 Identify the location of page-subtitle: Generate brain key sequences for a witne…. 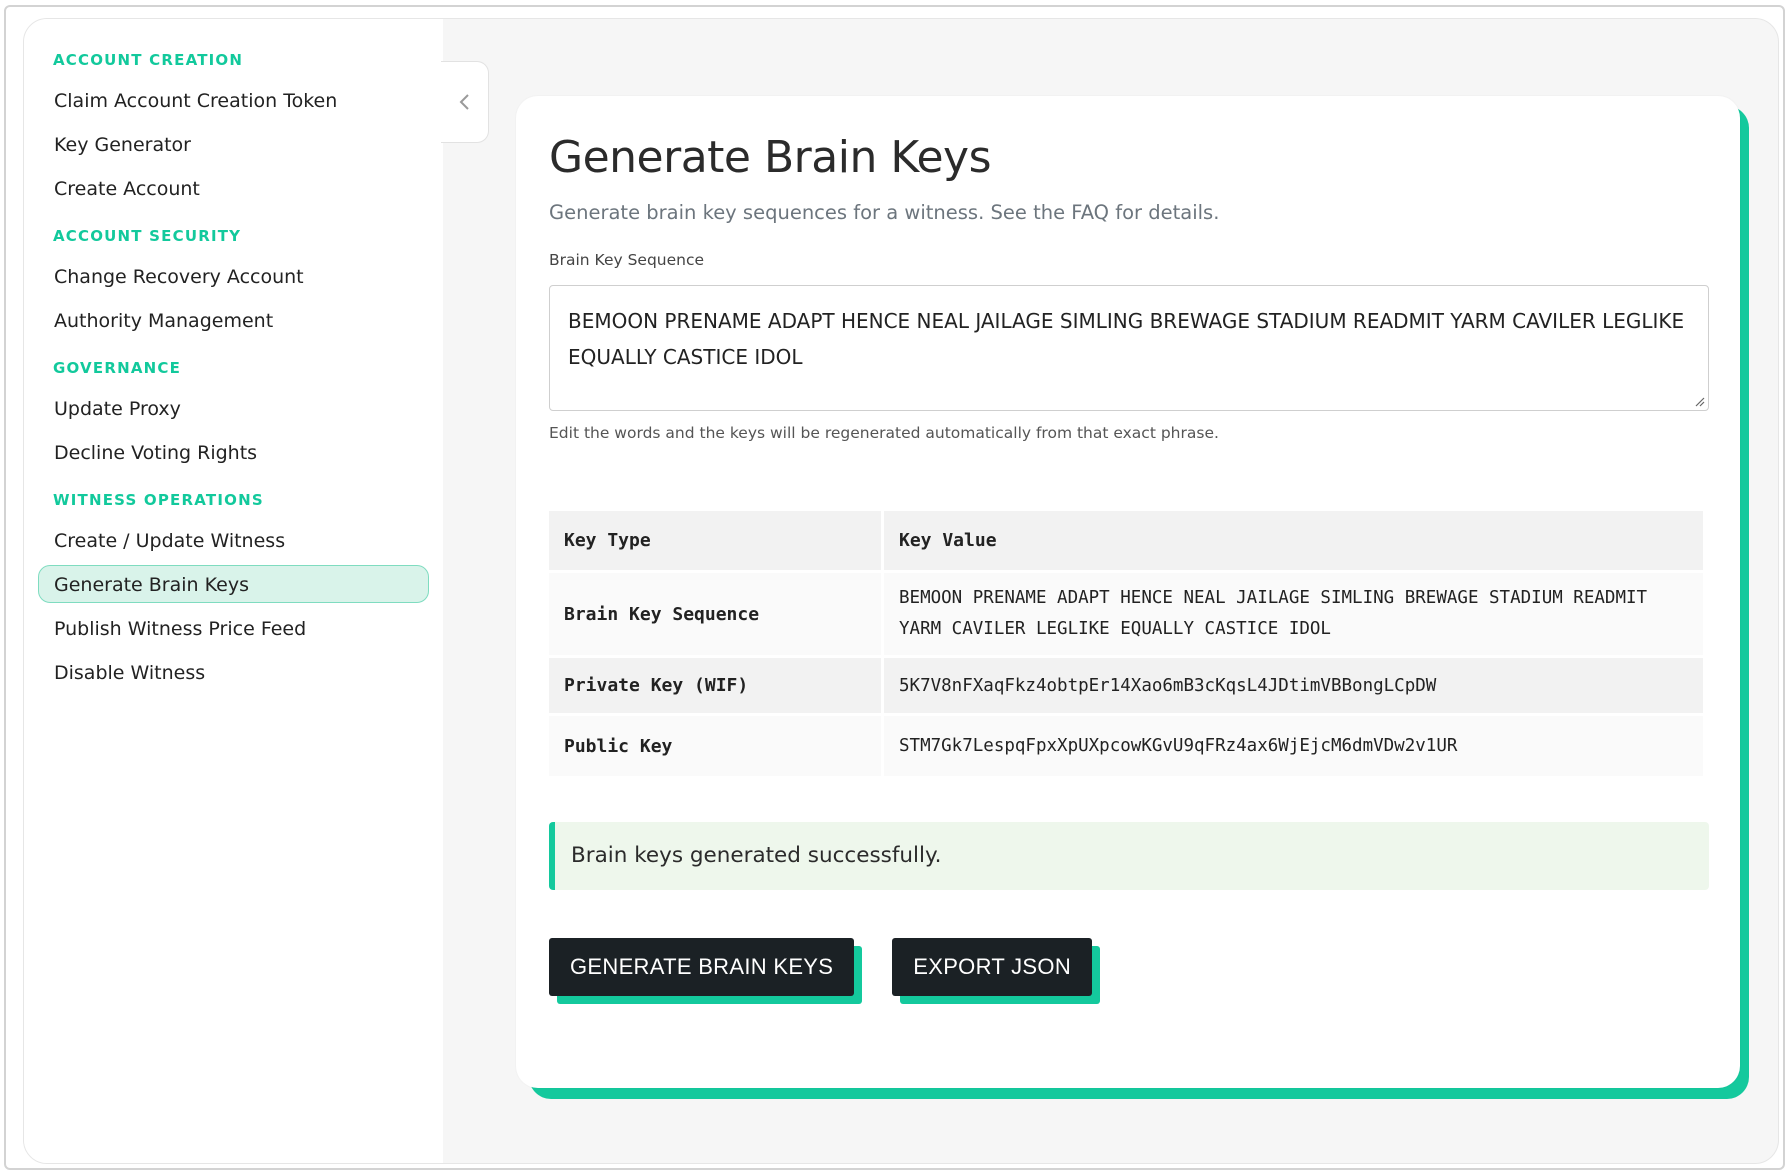
(884, 212).